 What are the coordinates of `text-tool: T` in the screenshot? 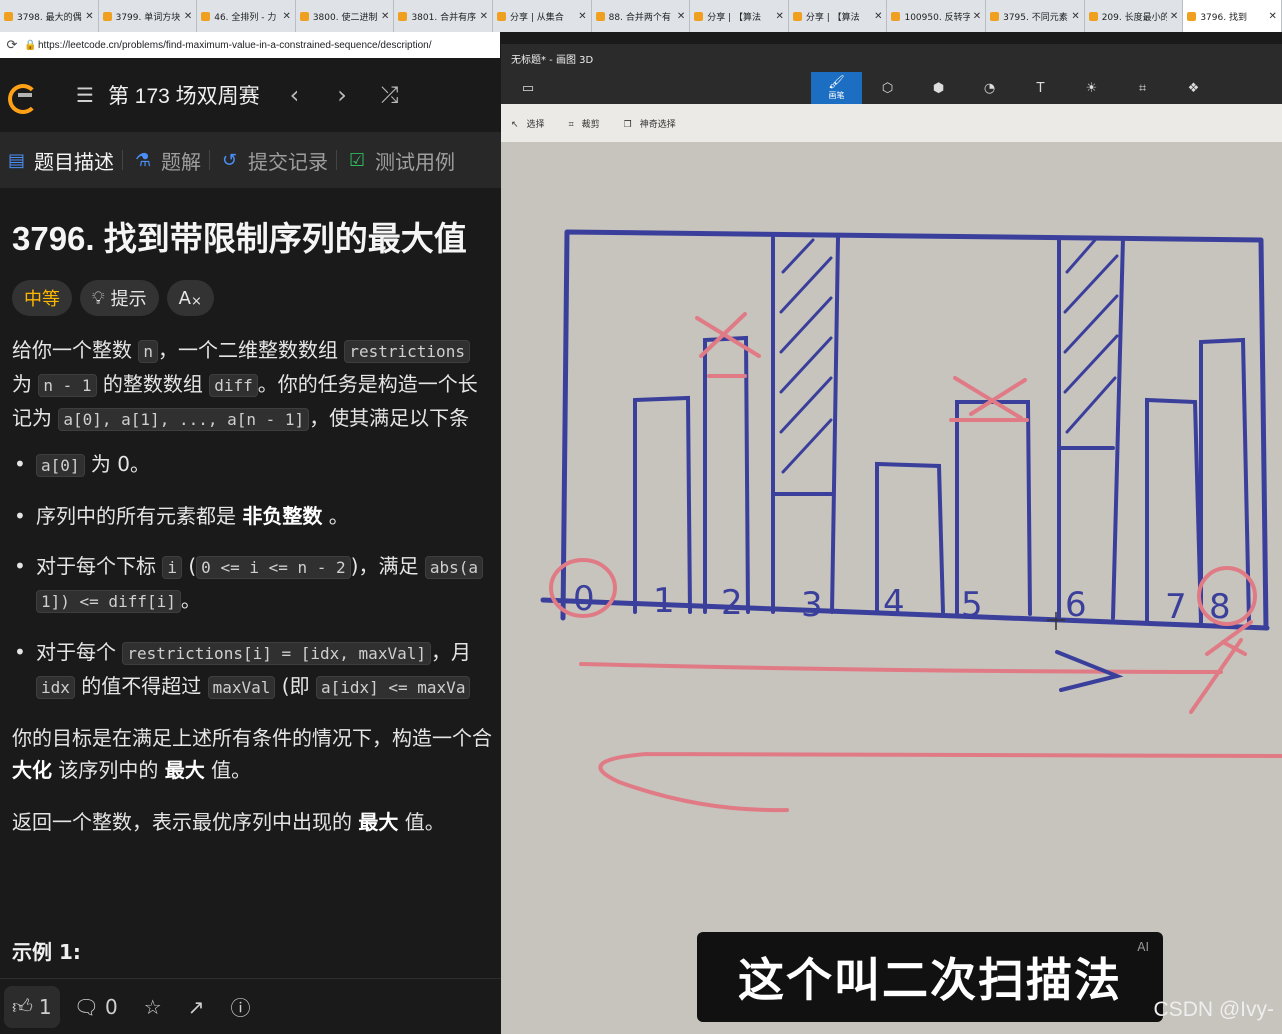 It's located at (1040, 88).